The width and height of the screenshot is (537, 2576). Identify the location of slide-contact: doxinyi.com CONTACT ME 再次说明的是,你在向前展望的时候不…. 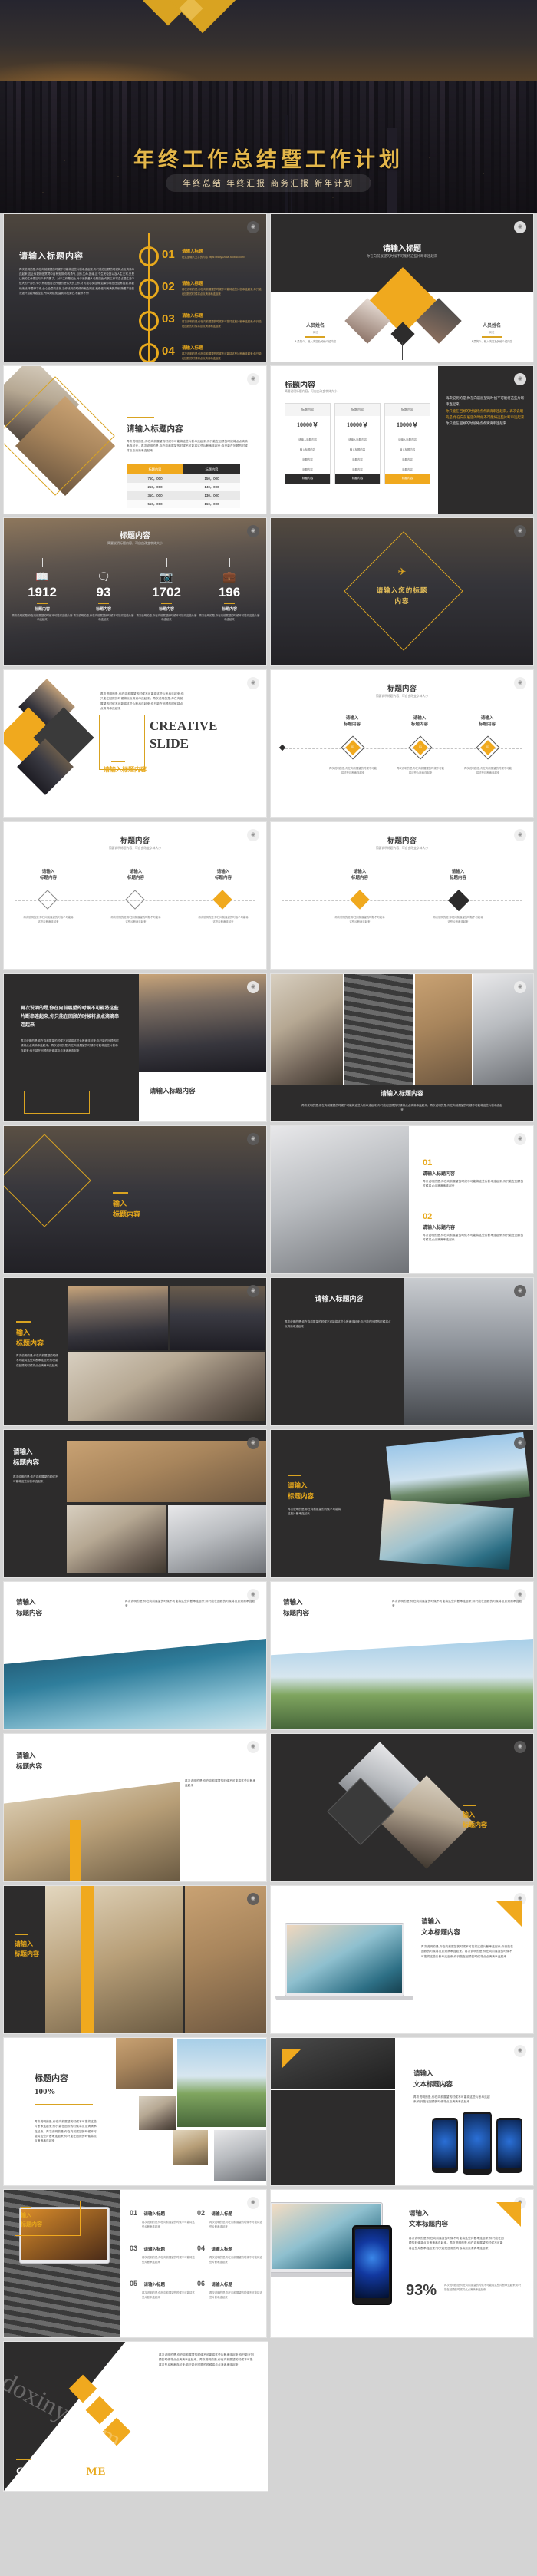
(135, 2416).